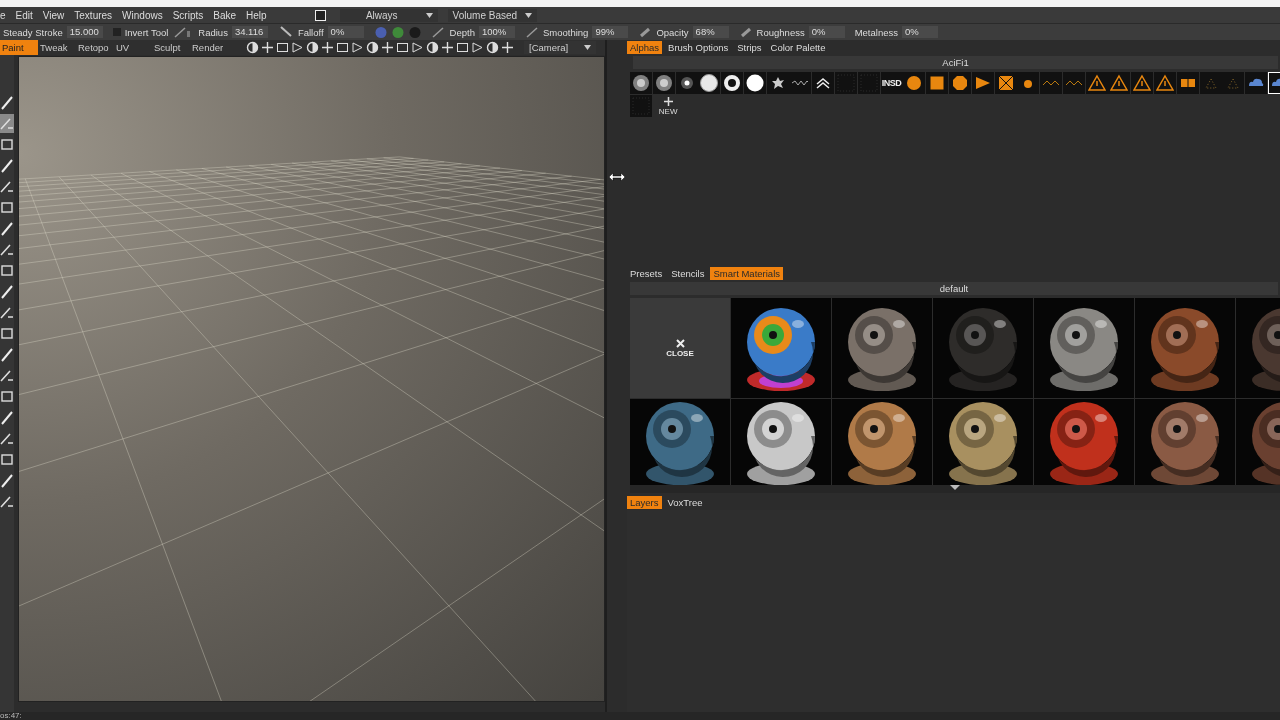 This screenshot has height=720, width=1280. I want to click on room-tab: Retopo, so click(95, 47).